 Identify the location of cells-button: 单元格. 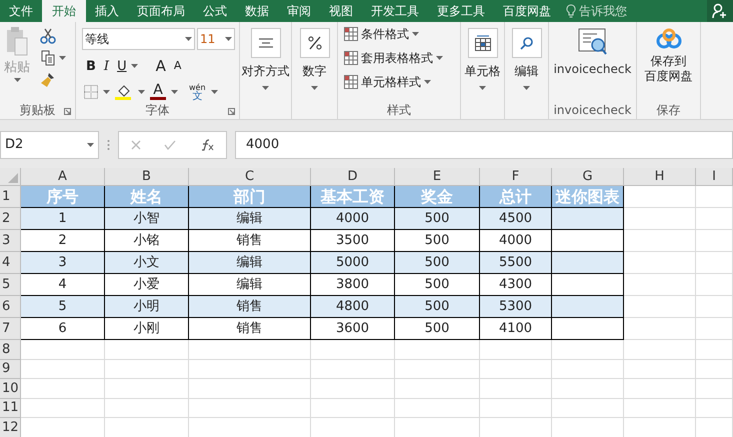
(482, 61).